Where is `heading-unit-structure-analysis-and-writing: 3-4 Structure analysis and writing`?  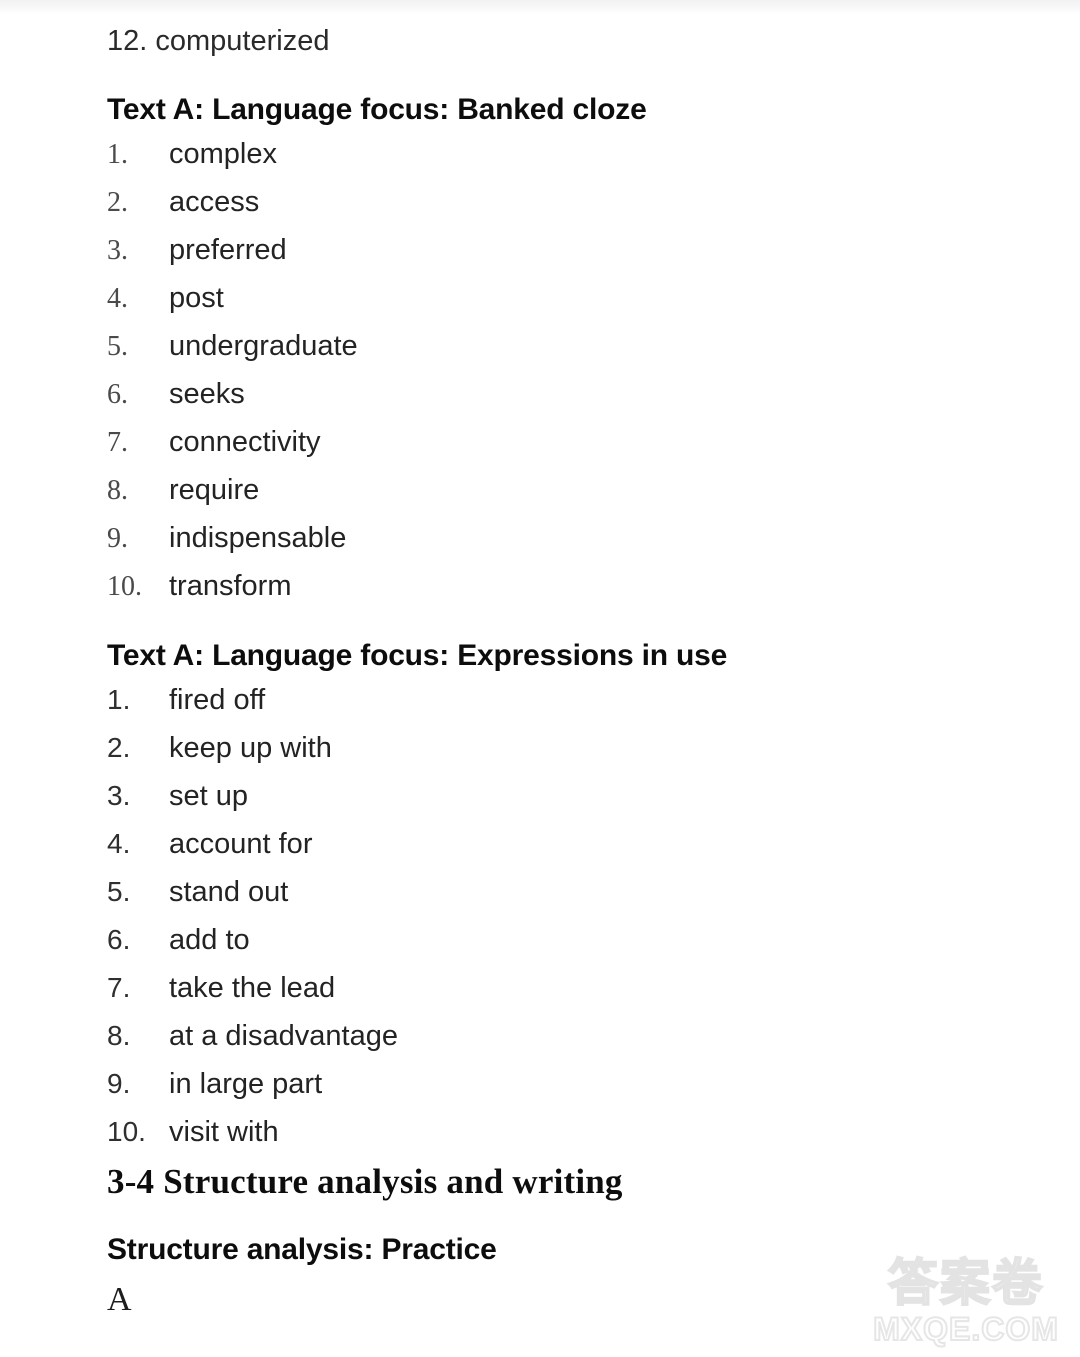
heading-unit-structure-analysis-and-writing: 3-4 Structure analysis and writing is located at coordinates (365, 1181).